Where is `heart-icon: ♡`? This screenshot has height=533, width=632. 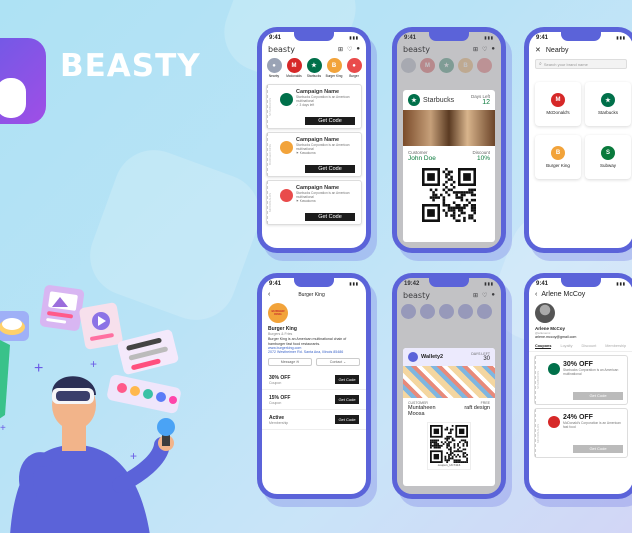 heart-icon: ♡ is located at coordinates (349, 49).